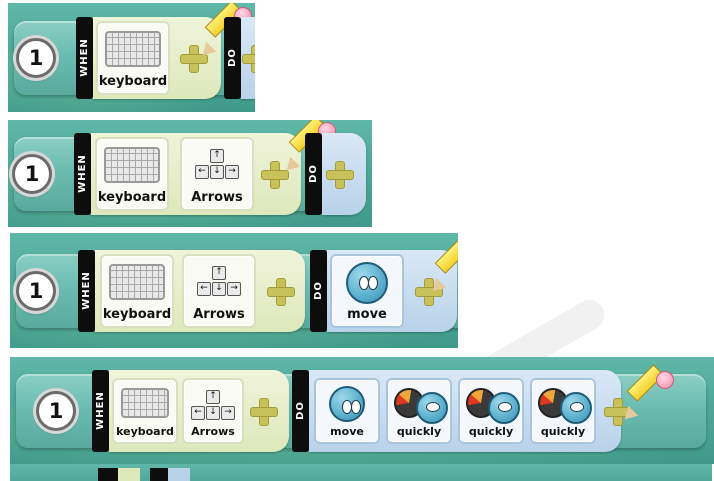  Describe the element at coordinates (361, 472) in the screenshot. I see `next-rule-peek` at that location.